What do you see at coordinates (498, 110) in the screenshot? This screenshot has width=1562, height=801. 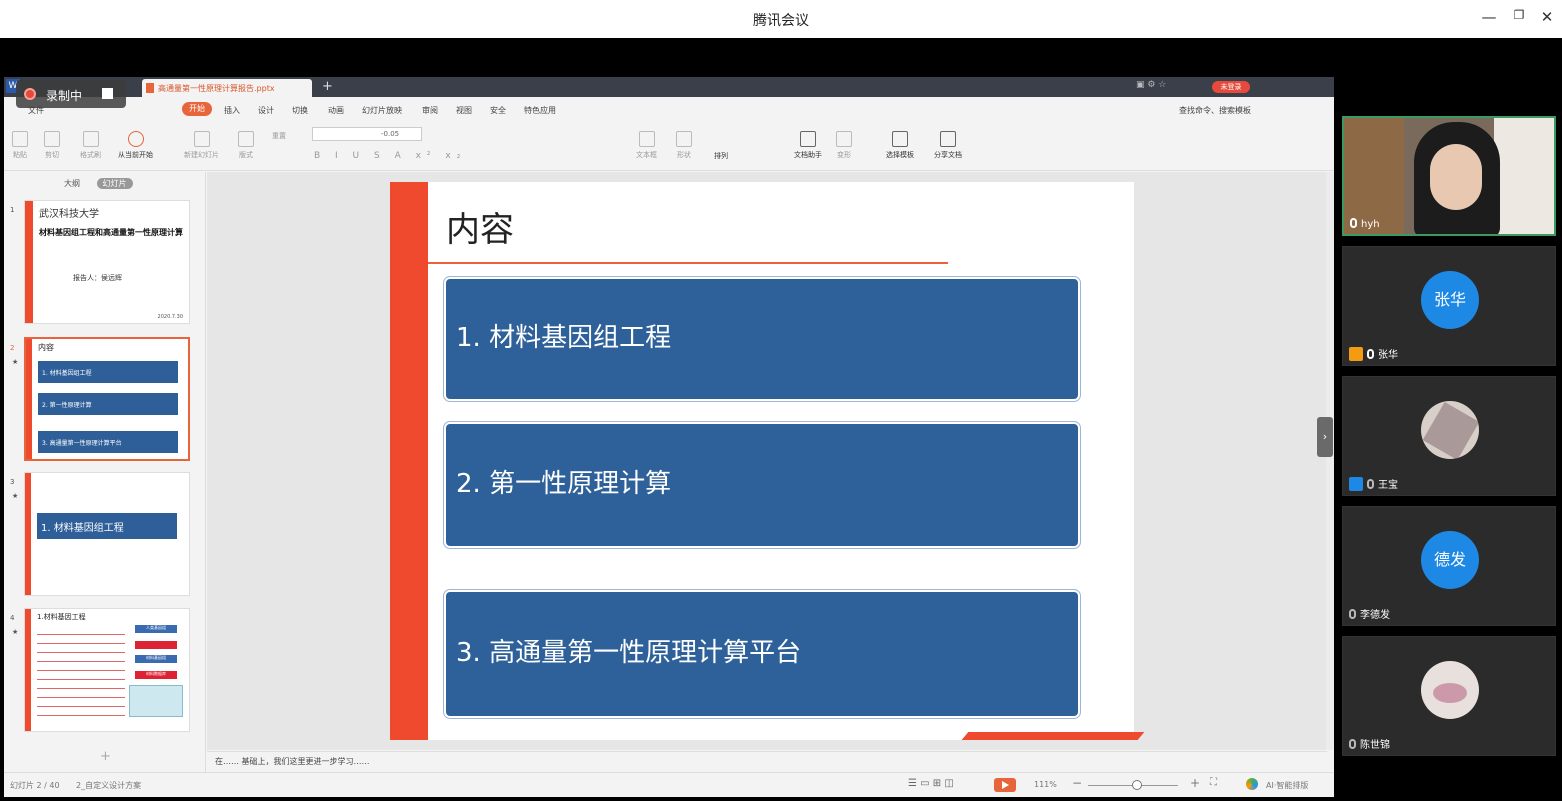 I see `menu-security: 安全` at bounding box center [498, 110].